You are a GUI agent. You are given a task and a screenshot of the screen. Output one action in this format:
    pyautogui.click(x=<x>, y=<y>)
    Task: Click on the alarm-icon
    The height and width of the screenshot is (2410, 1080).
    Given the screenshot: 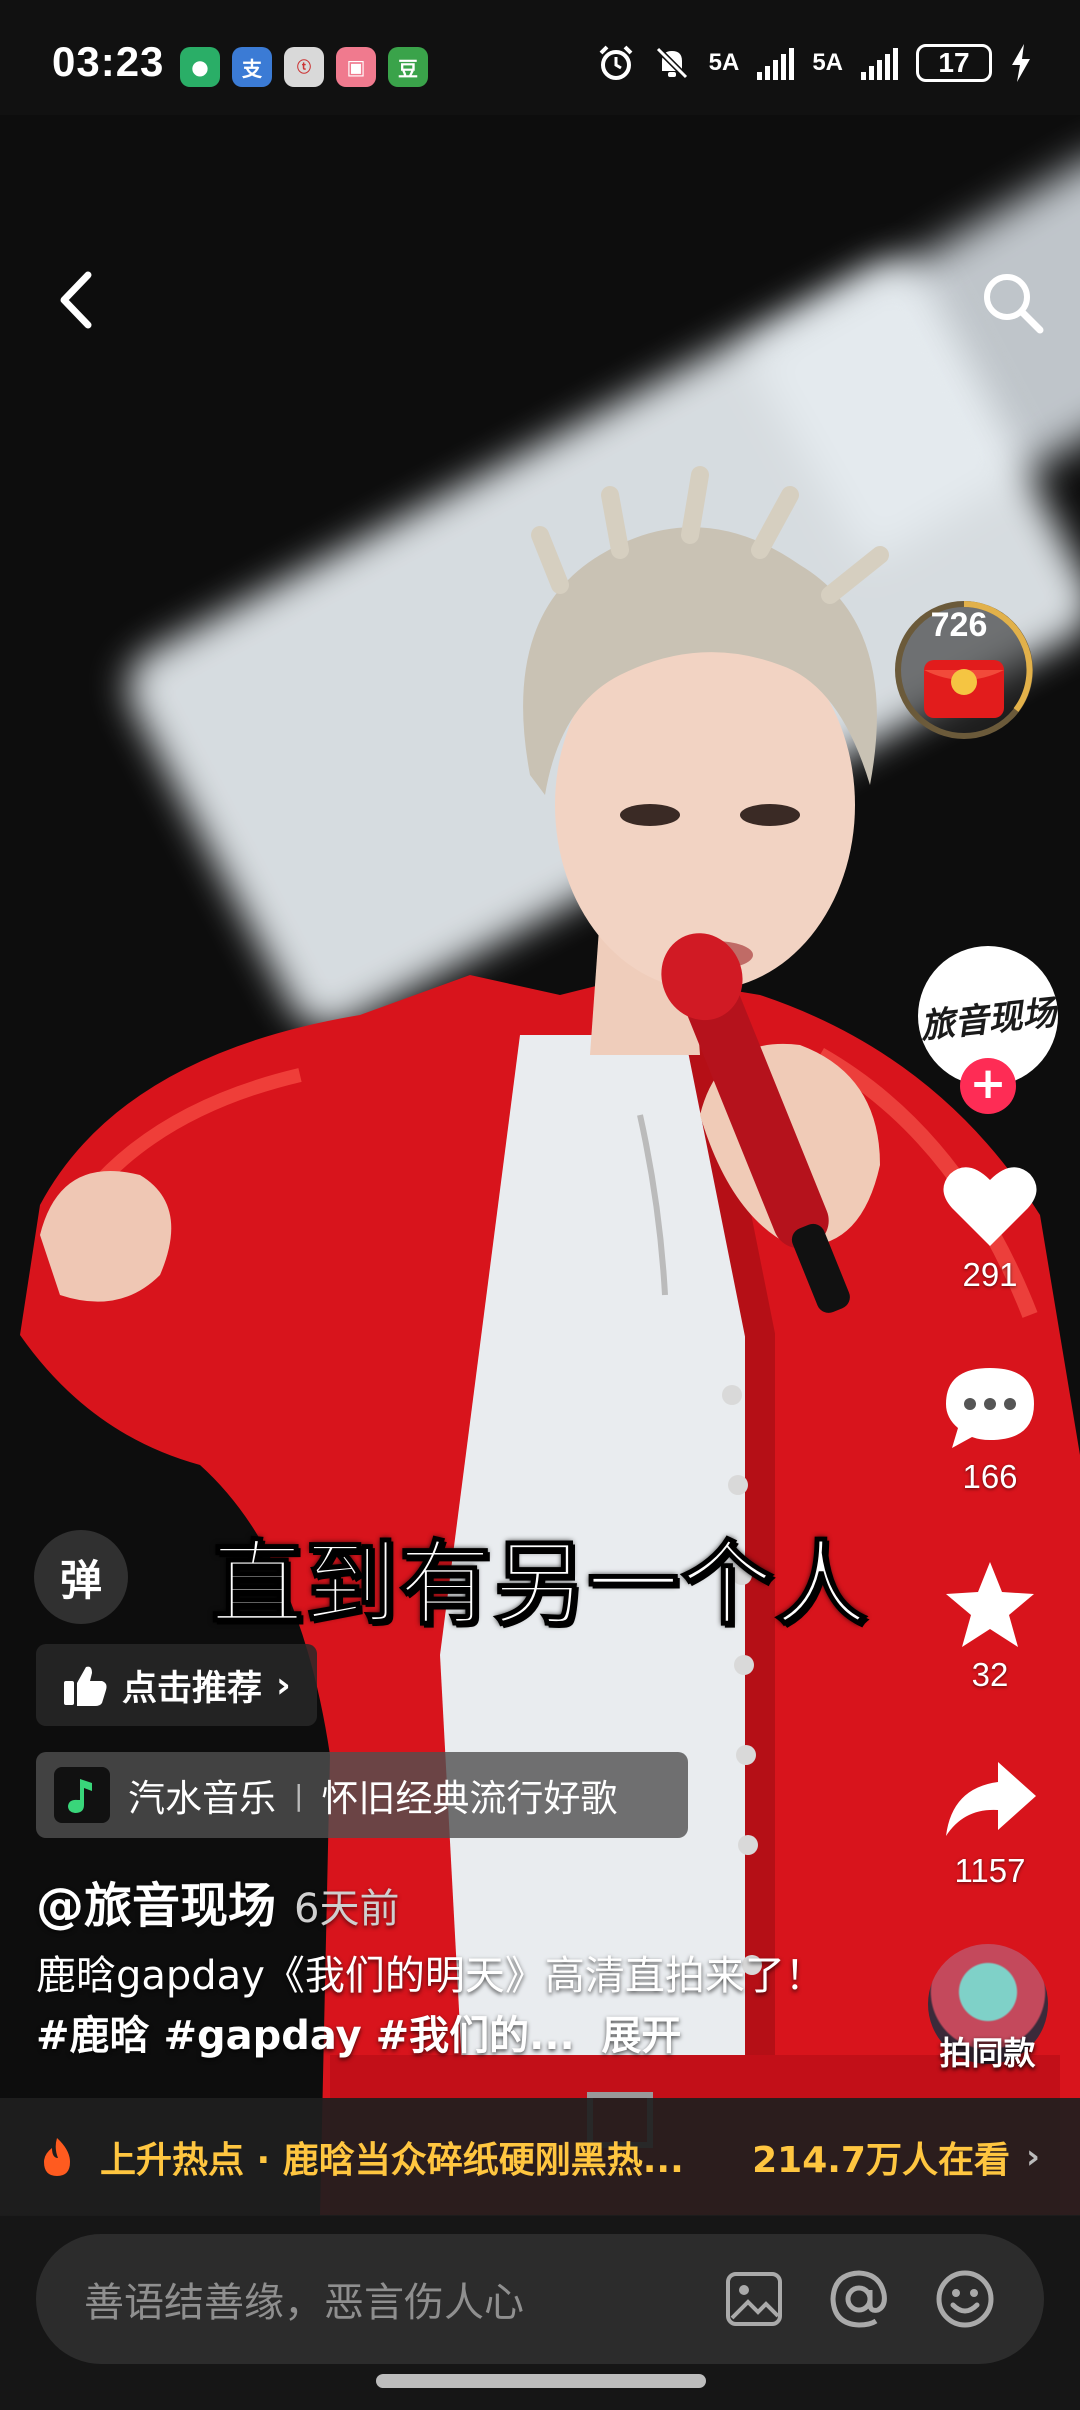 What is the action you would take?
    pyautogui.click(x=616, y=62)
    